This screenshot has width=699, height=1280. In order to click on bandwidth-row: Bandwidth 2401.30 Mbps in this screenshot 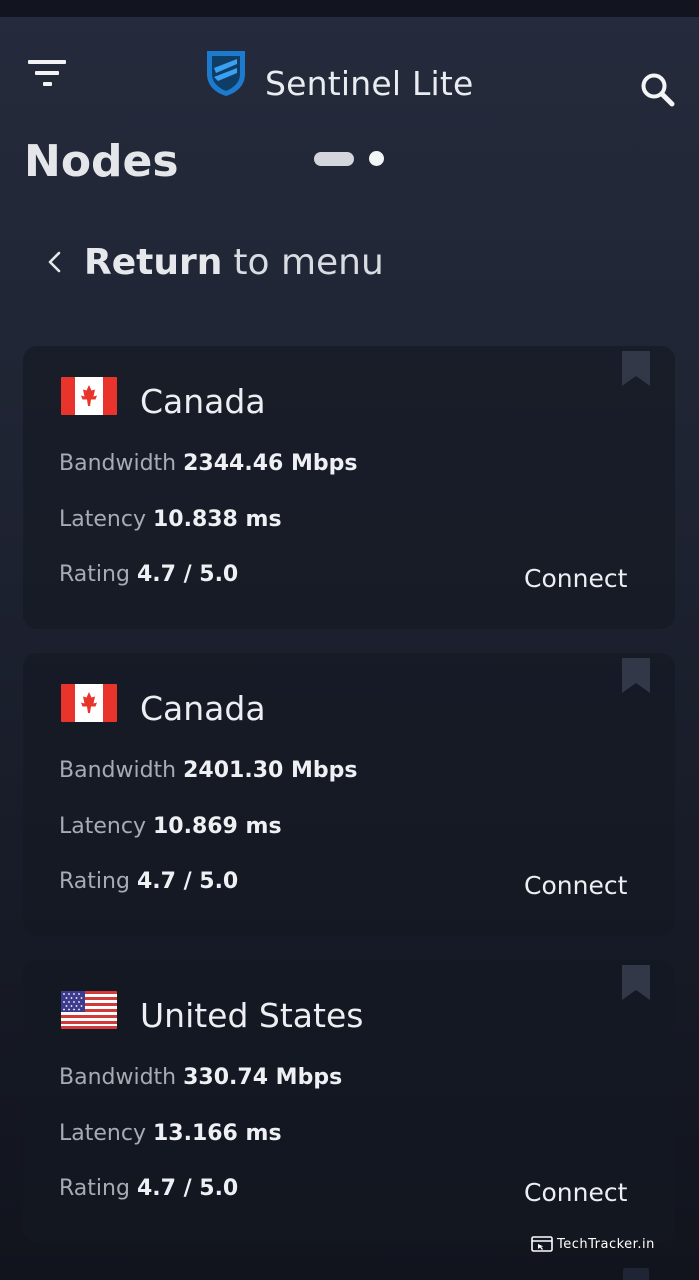, I will do `click(208, 770)`.